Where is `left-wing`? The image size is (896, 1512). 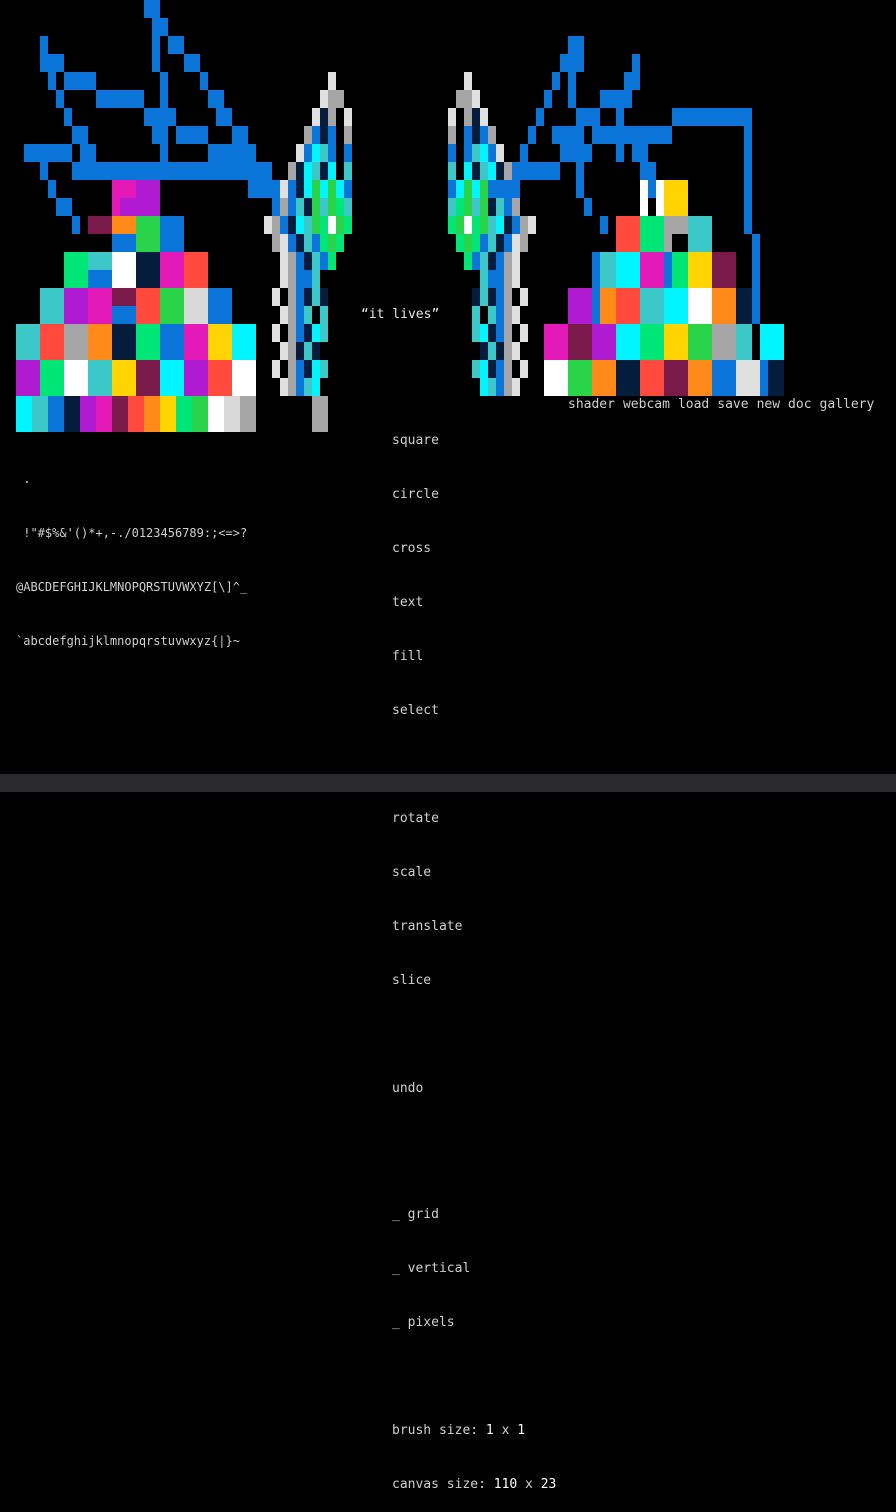 left-wing is located at coordinates (308, 252).